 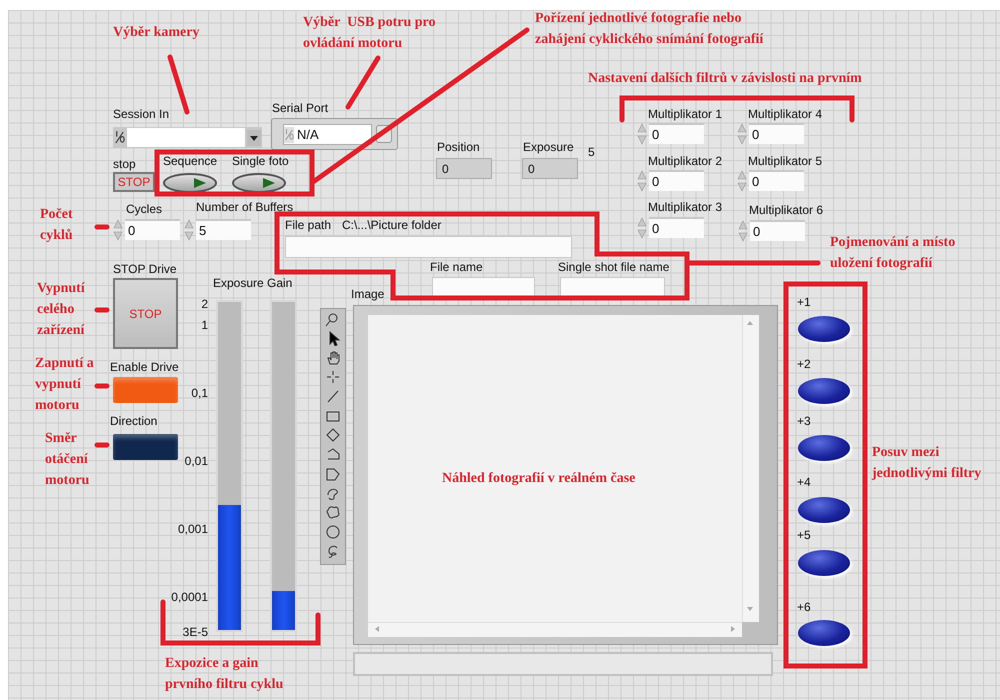 What do you see at coordinates (333, 474) in the screenshot?
I see `polygon-icon` at bounding box center [333, 474].